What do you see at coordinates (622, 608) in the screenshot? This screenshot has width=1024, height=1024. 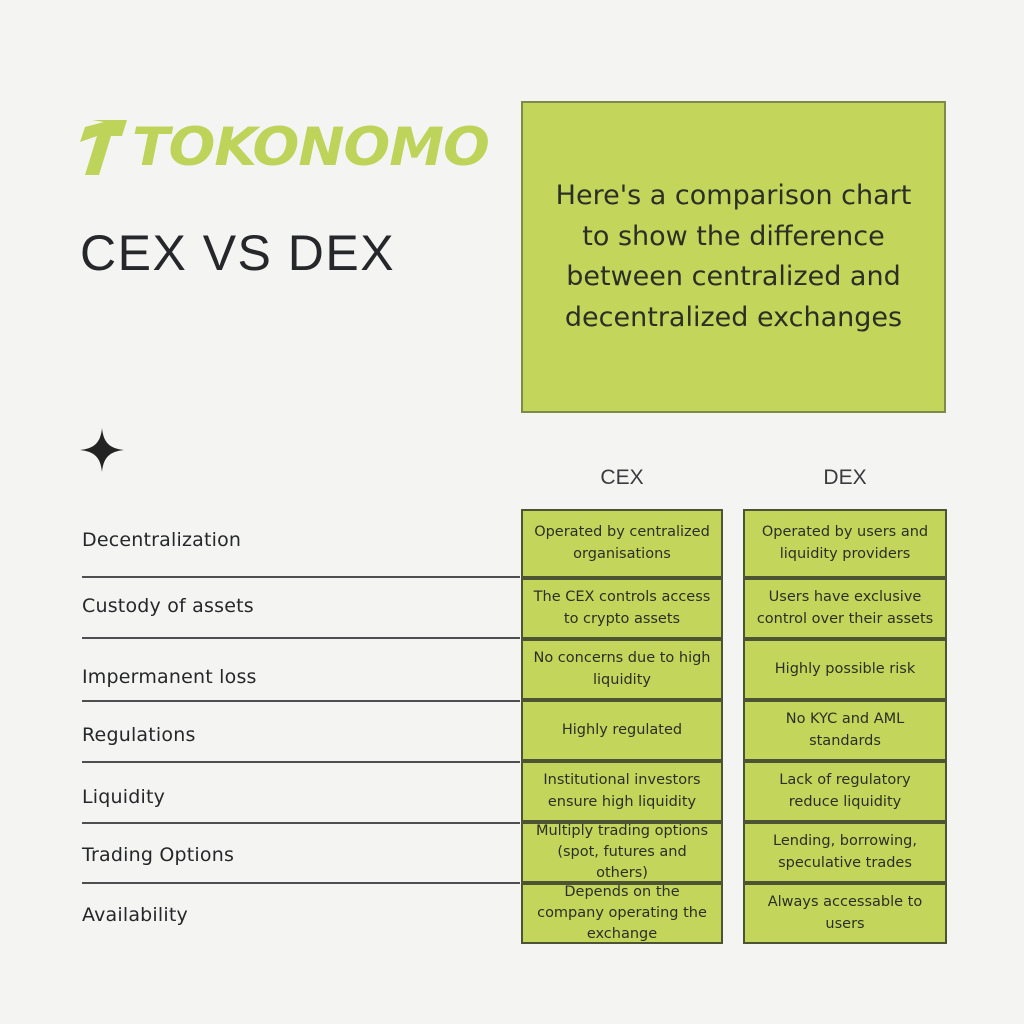 I see `cell-cex-custody-of-assets: The CEX controls access to crypto assets` at bounding box center [622, 608].